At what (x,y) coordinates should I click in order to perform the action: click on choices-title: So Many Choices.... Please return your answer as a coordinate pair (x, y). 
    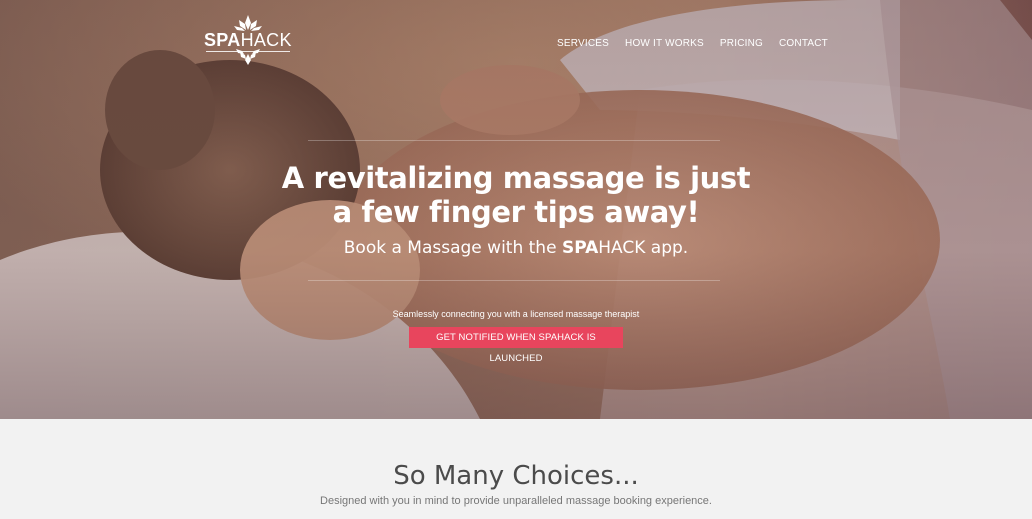
    Looking at the image, I should click on (516, 476).